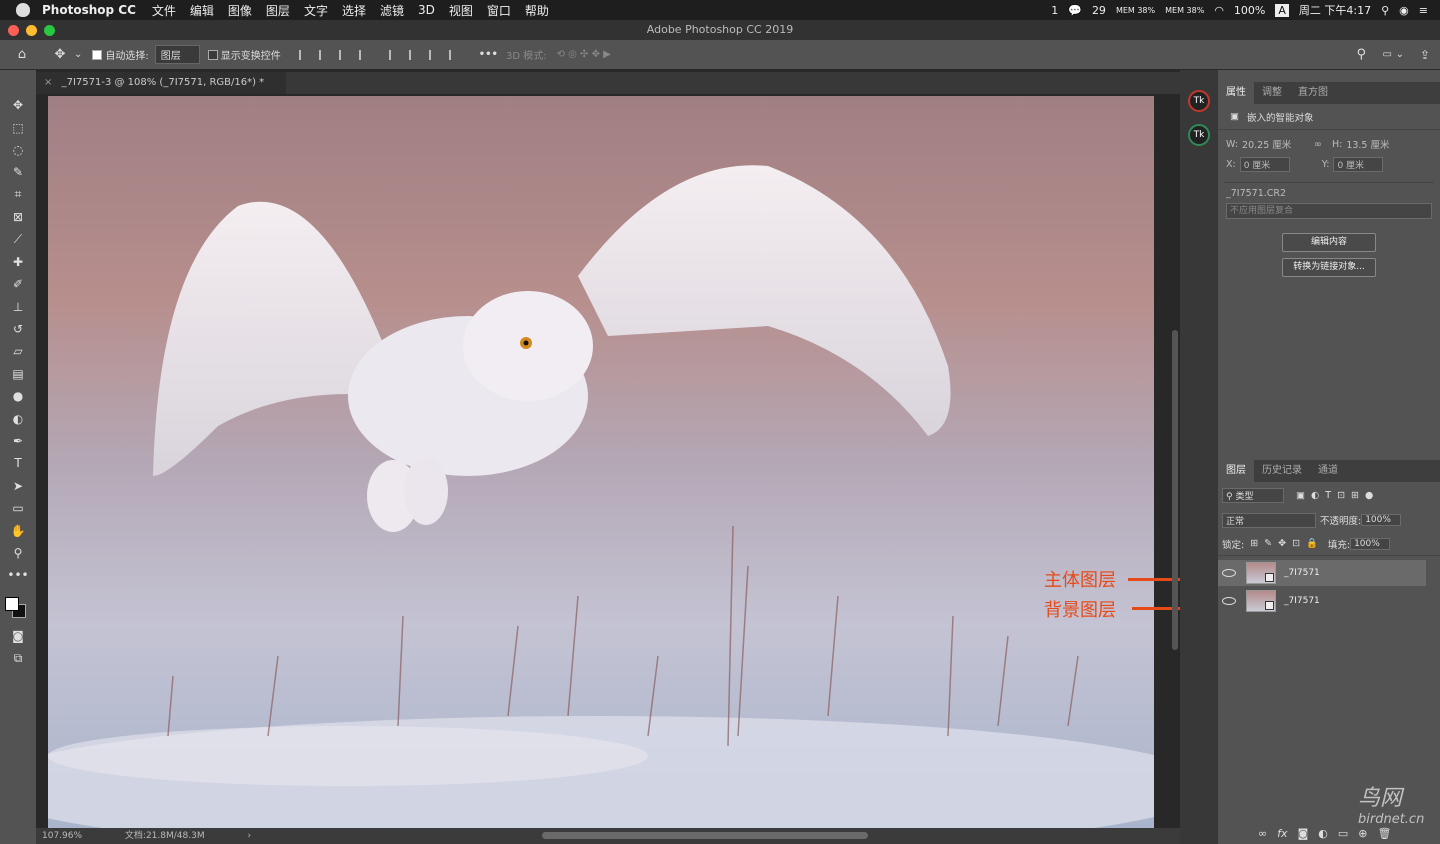 This screenshot has height=844, width=1440. What do you see at coordinates (461, 10) in the screenshot?
I see `menu-view: 视图` at bounding box center [461, 10].